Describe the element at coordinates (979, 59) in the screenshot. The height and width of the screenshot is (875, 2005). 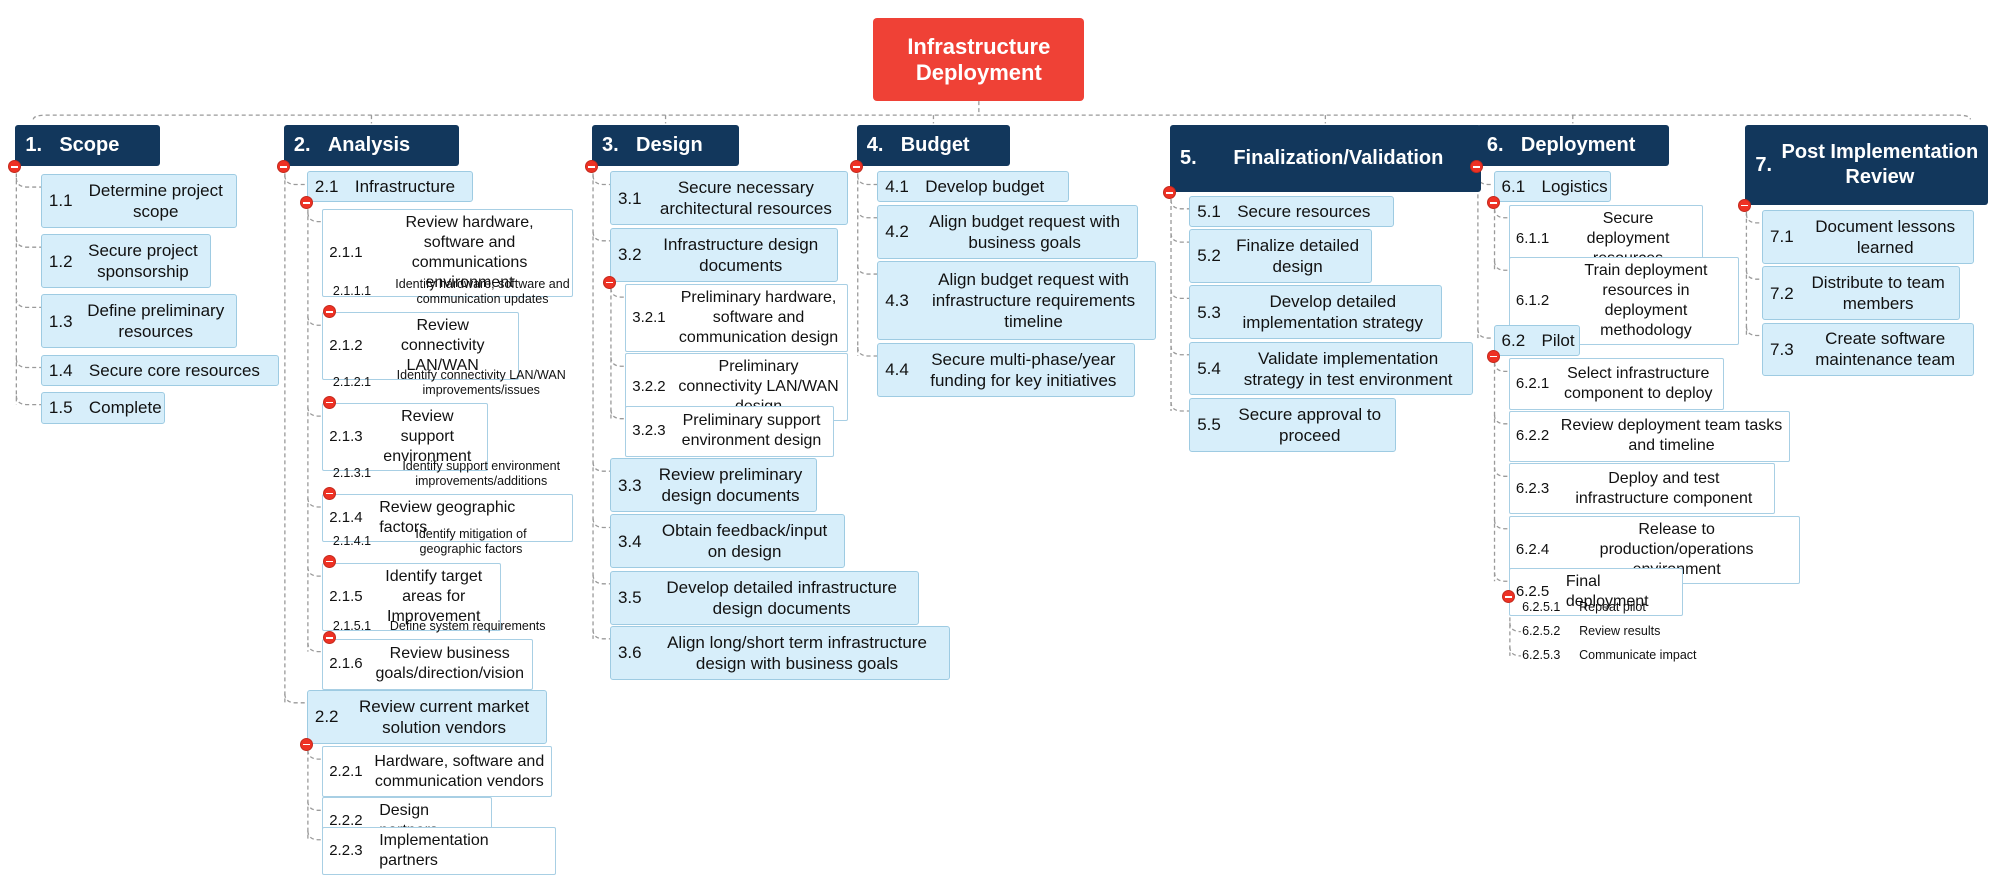
I see `root-node: Infrastructure Deployment` at that location.